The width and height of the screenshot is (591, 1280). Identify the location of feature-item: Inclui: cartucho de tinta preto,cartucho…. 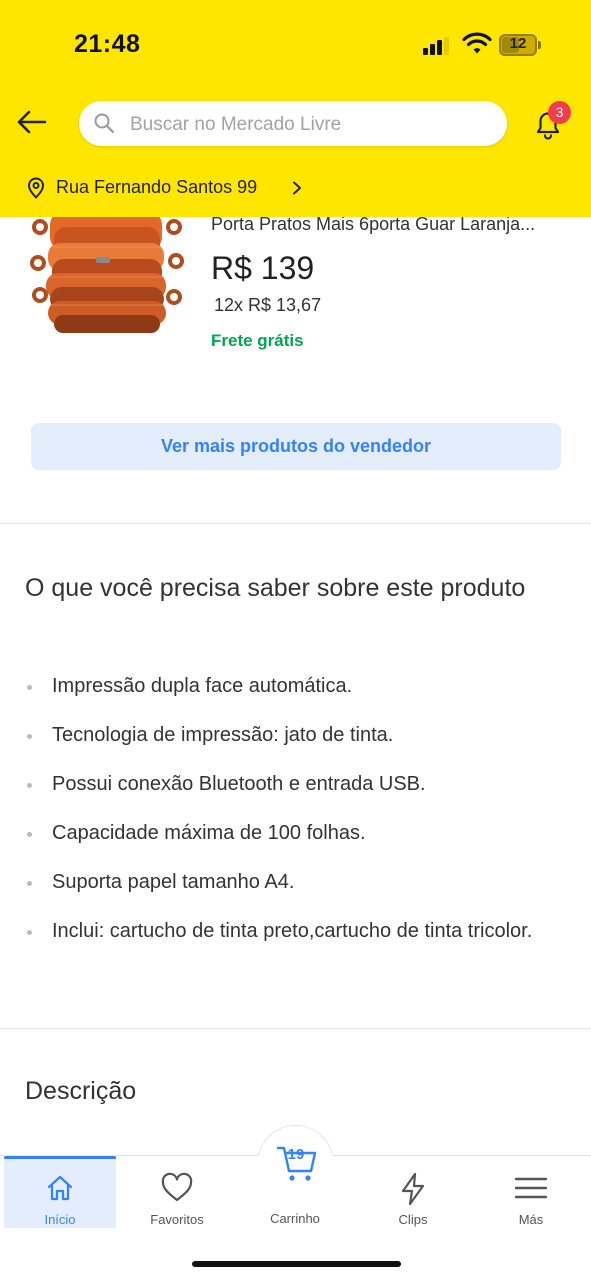
(297, 931).